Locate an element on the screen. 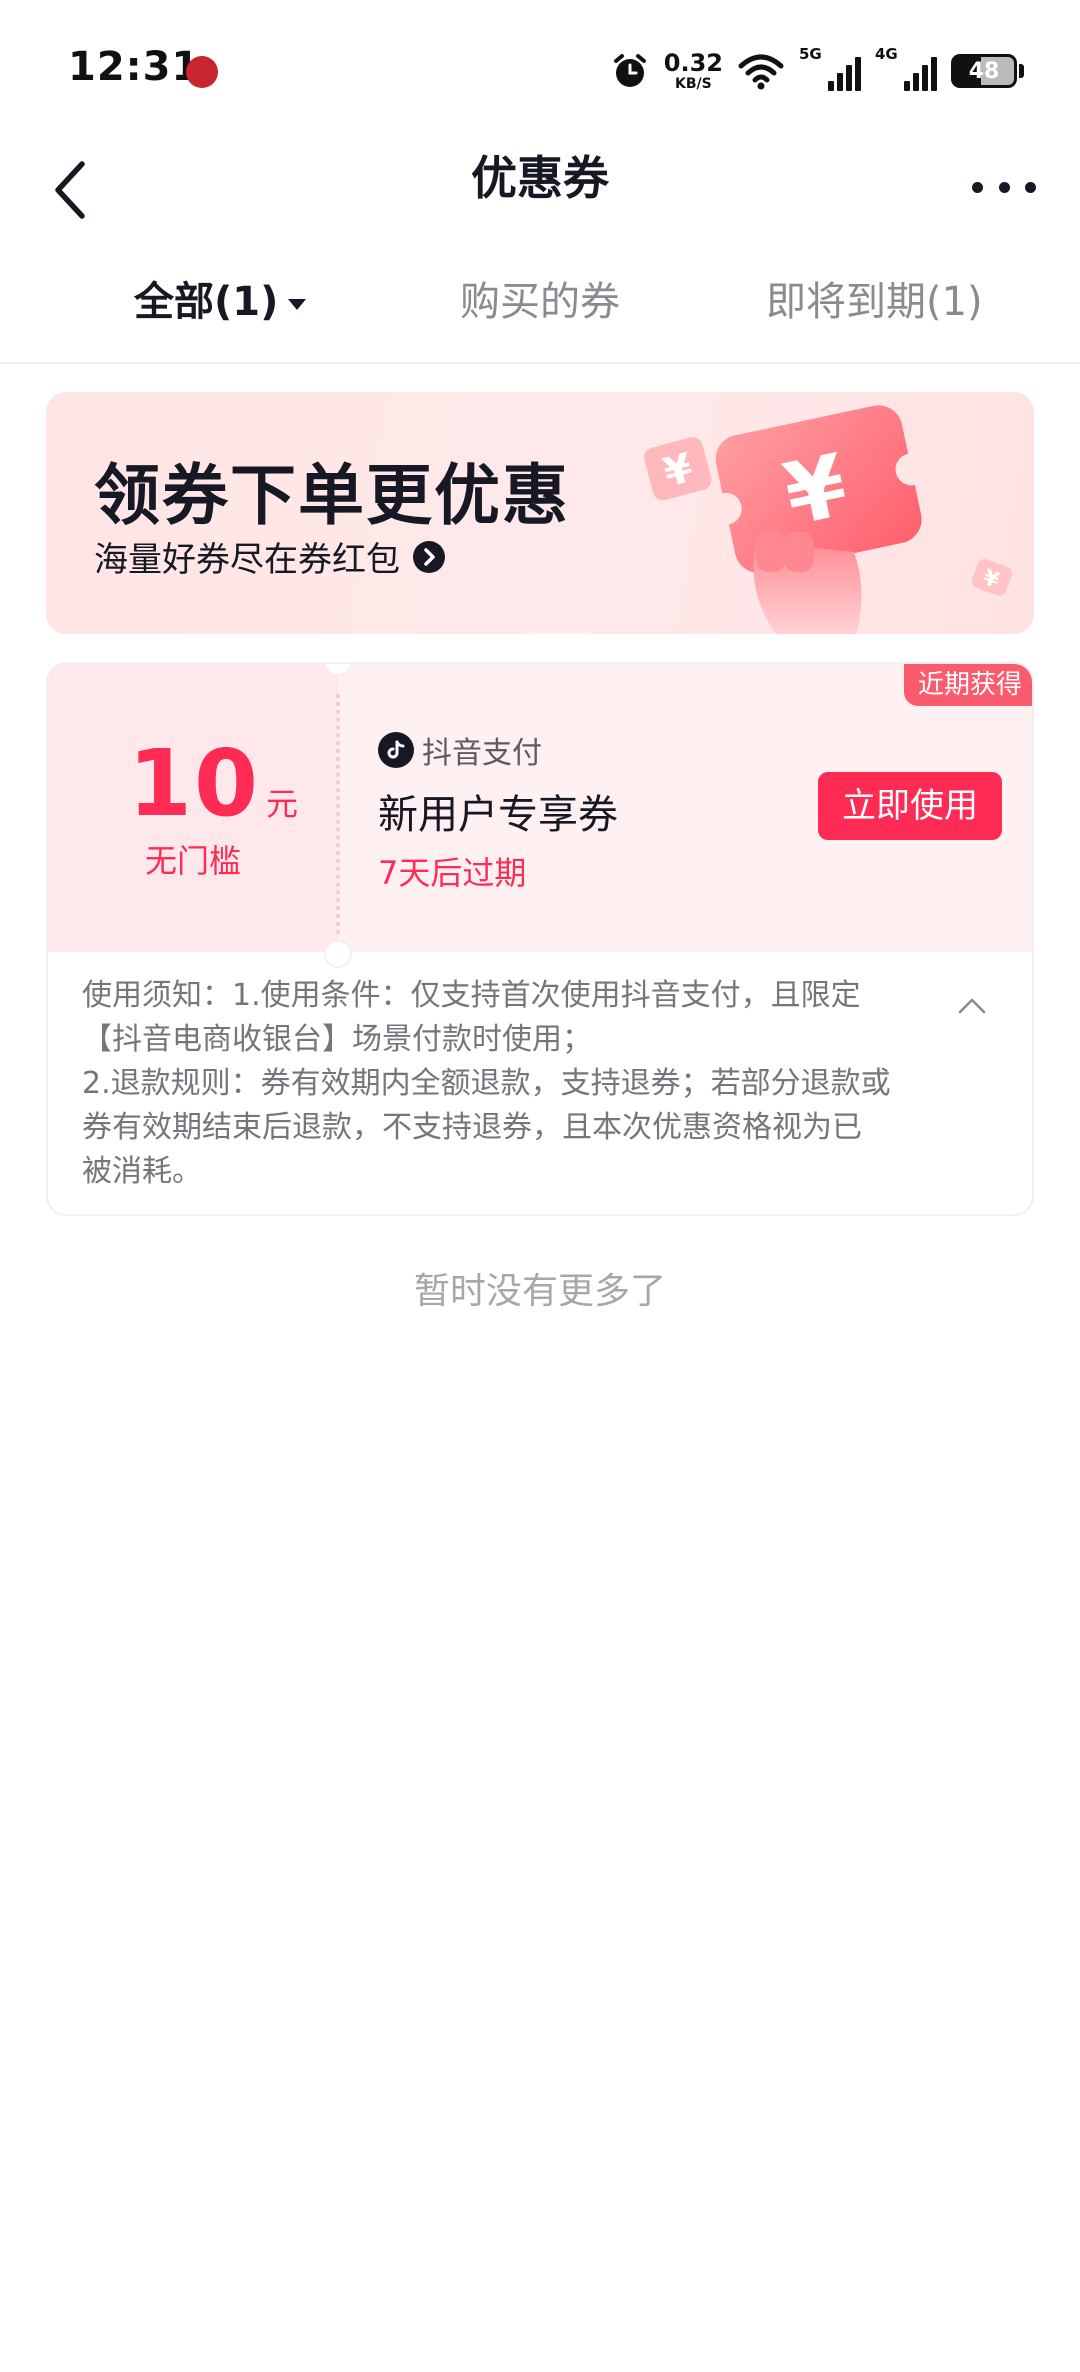 This screenshot has height=2372, width=1080. coupon-name: 新用户专享券 is located at coordinates (498, 815).